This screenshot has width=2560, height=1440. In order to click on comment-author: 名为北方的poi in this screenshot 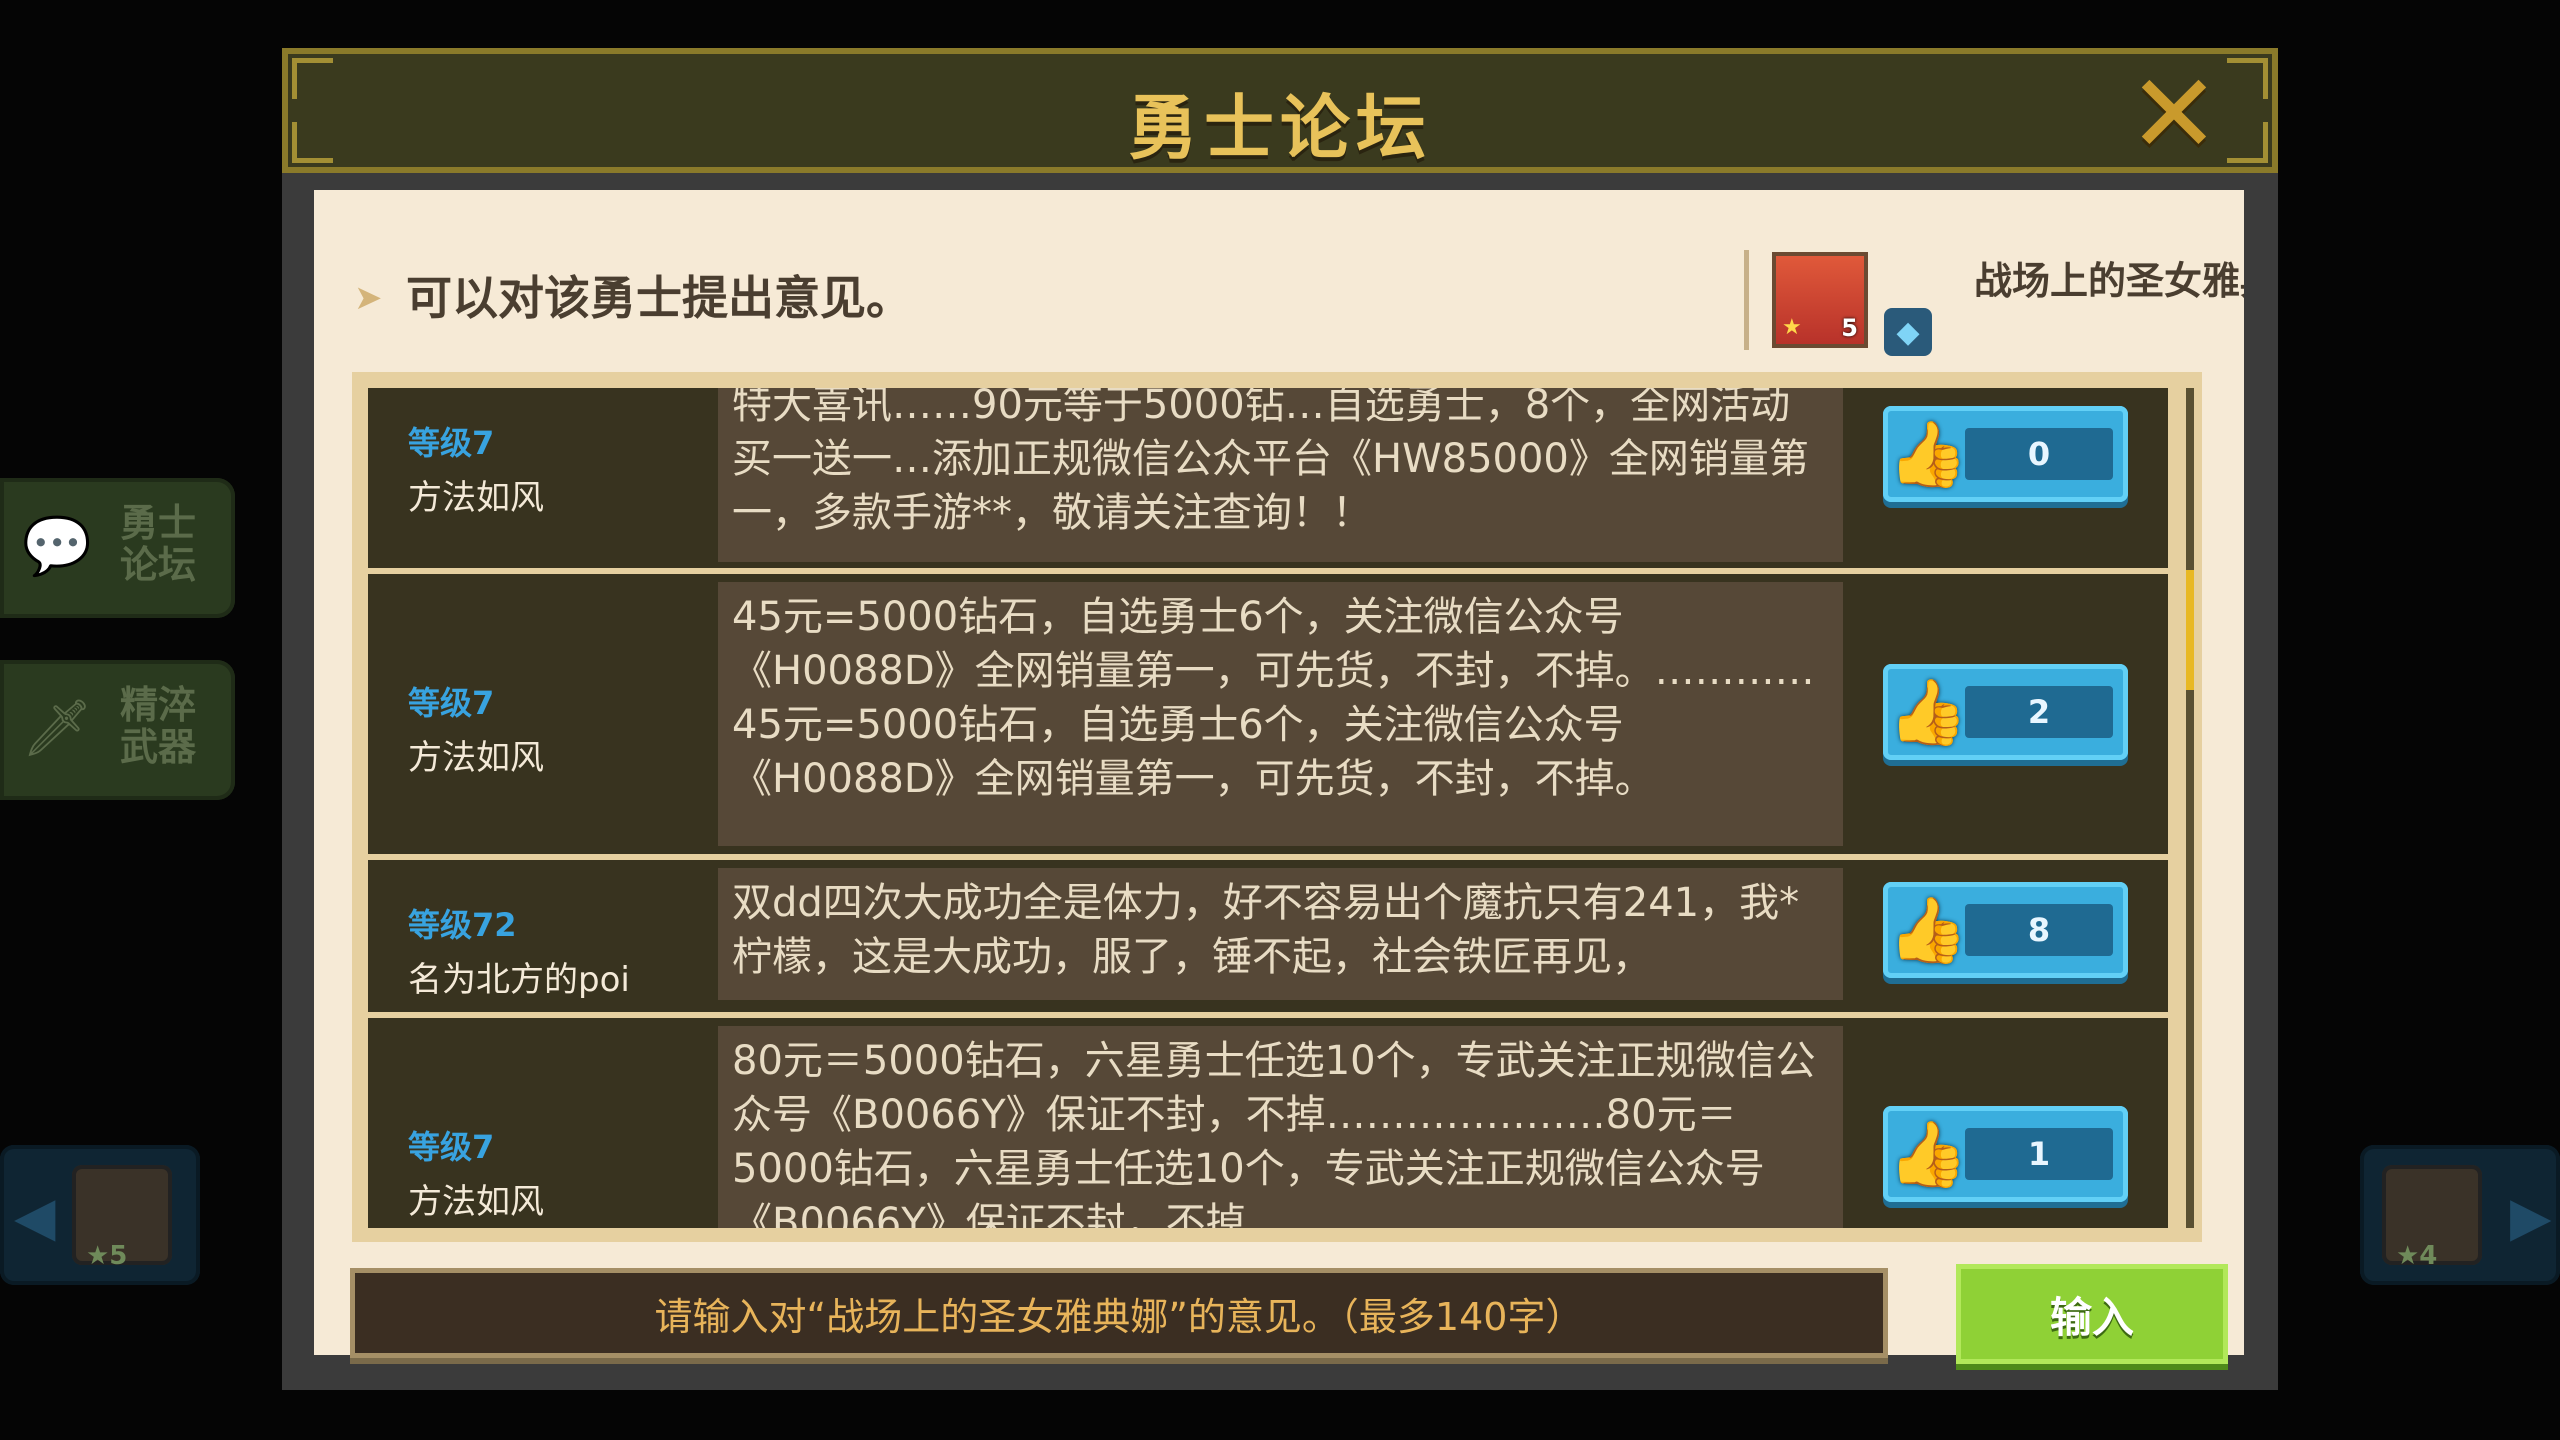, I will do `click(519, 980)`.